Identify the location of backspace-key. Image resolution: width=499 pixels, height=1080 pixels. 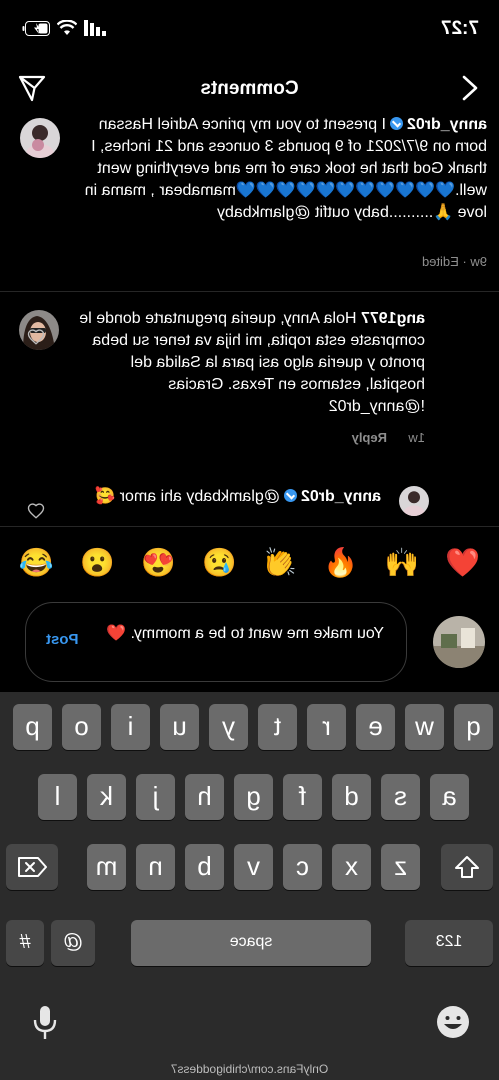
(32, 867).